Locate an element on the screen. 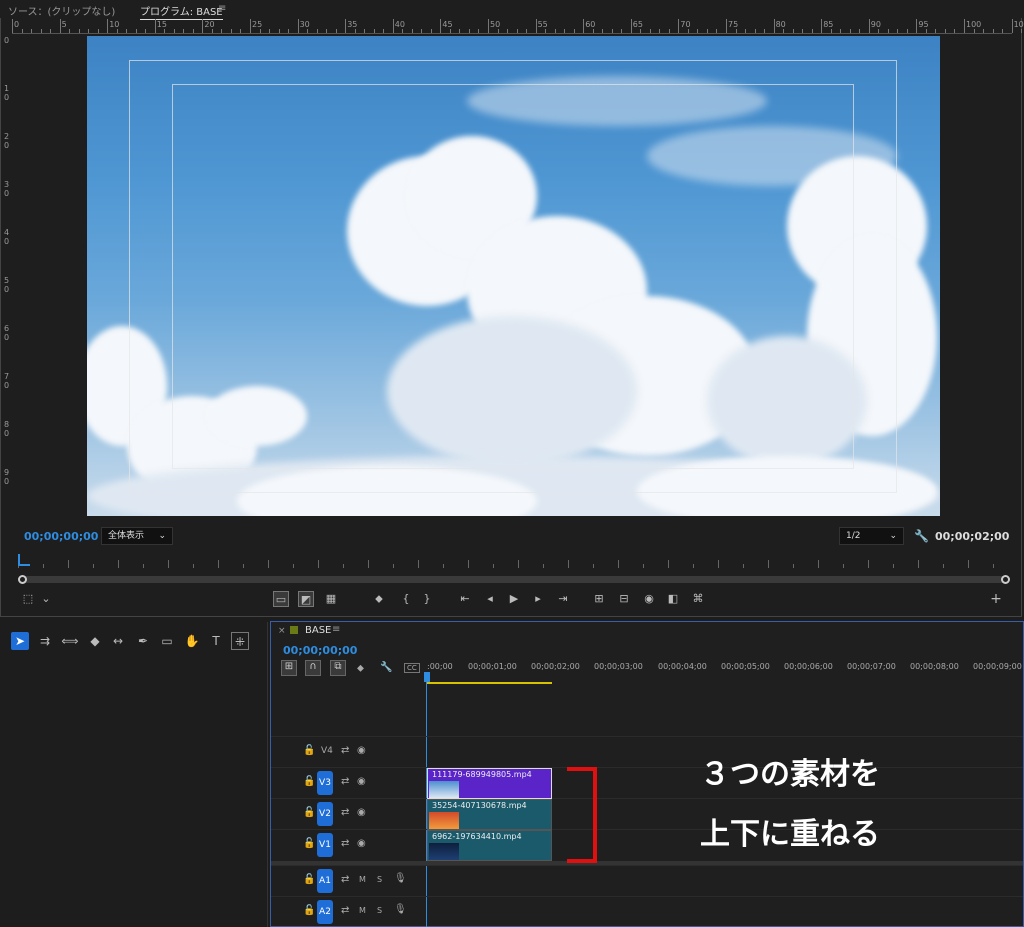  work-area-bar is located at coordinates (489, 683).